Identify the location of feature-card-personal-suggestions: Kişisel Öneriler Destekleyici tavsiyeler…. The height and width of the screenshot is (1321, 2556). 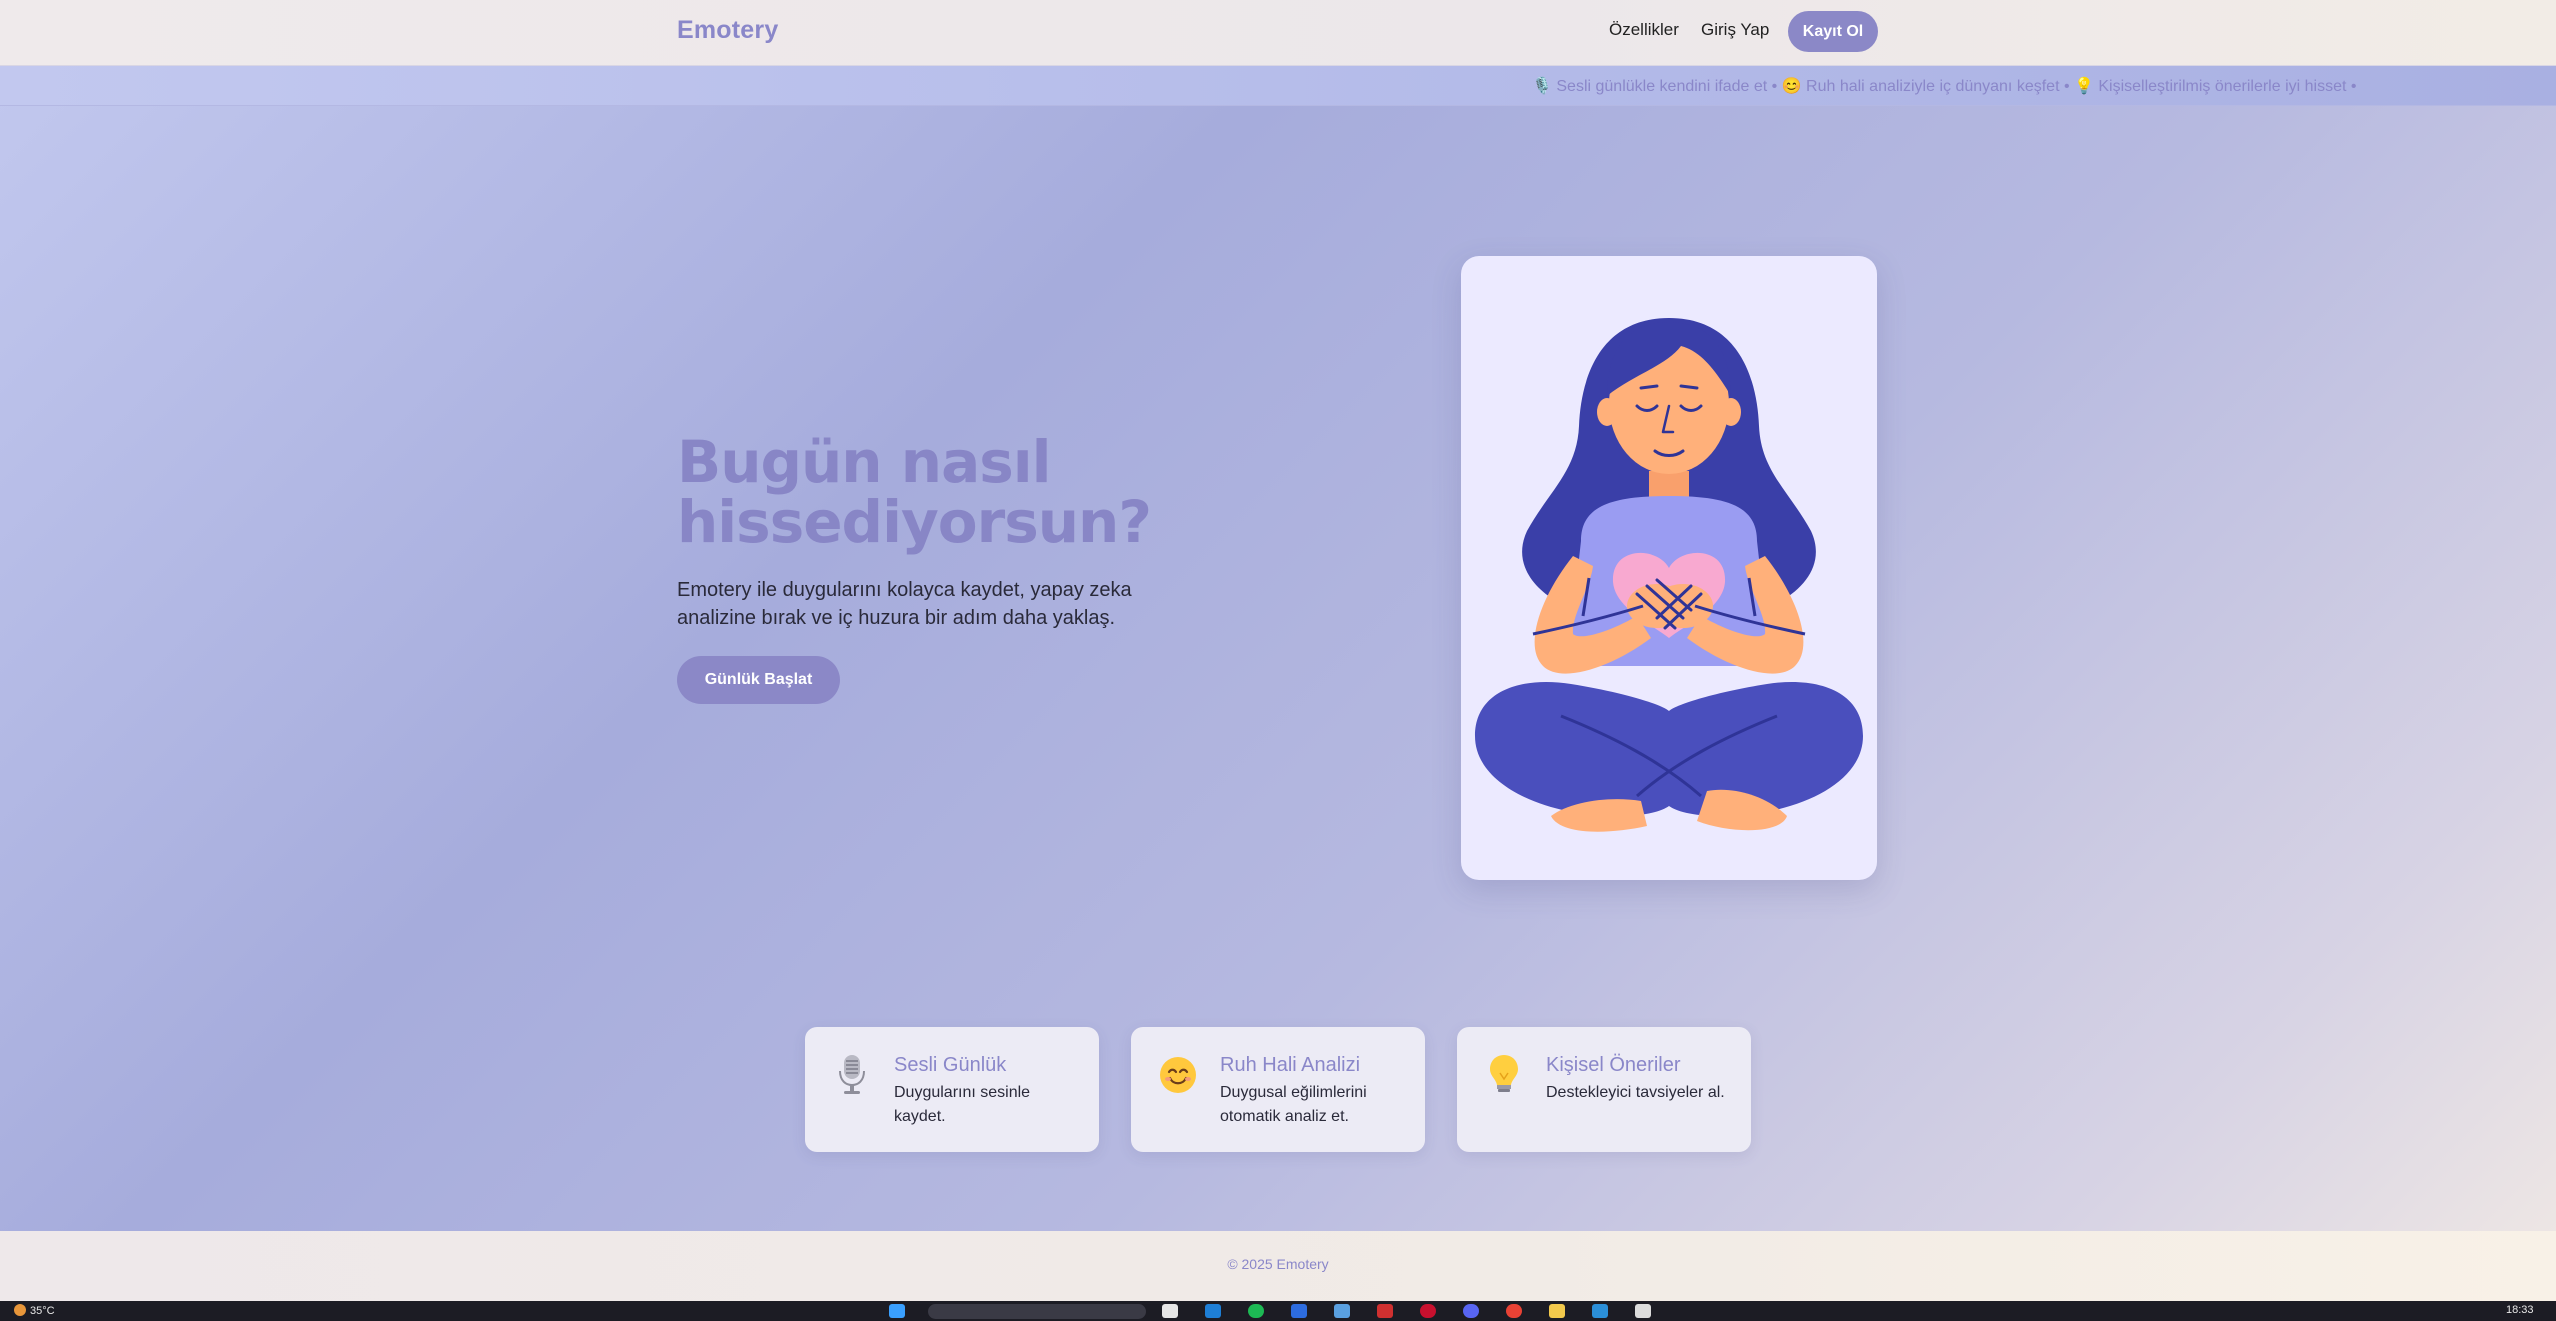
(1604, 1089).